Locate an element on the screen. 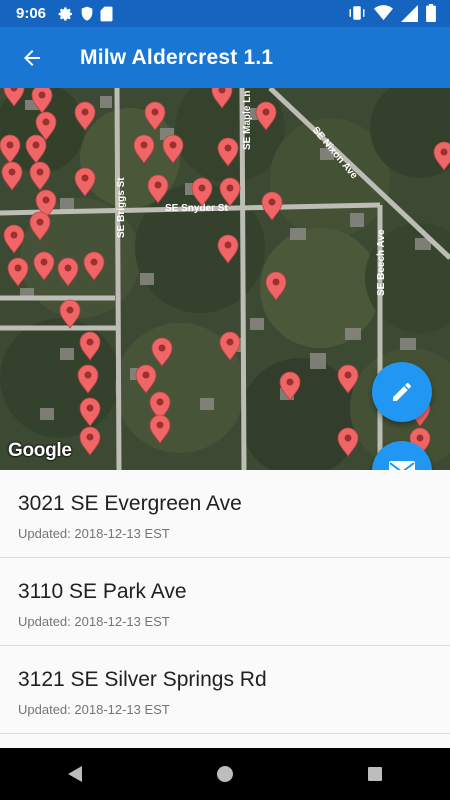 Image resolution: width=450 pixels, height=800 pixels. street-label: SE Maple Ln is located at coordinates (247, 120).